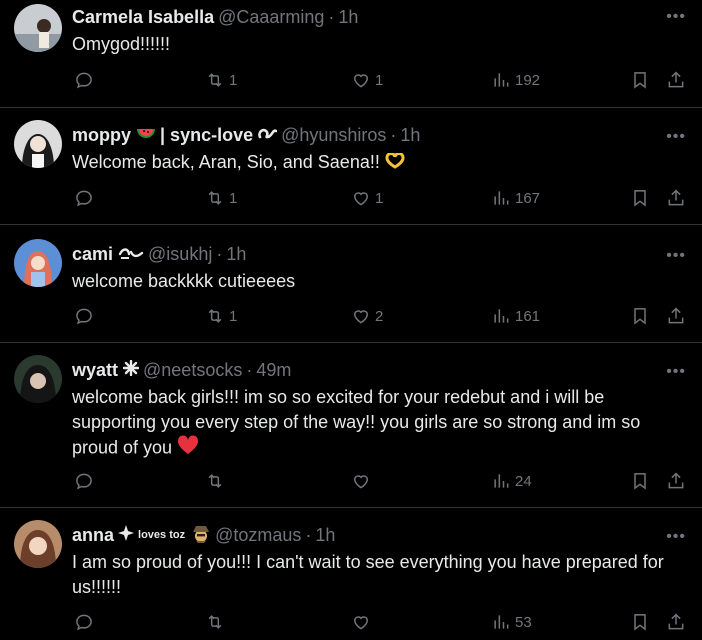 The height and width of the screenshot is (640, 702). What do you see at coordinates (180, 254) in the screenshot?
I see `user-handle: @isukhj` at bounding box center [180, 254].